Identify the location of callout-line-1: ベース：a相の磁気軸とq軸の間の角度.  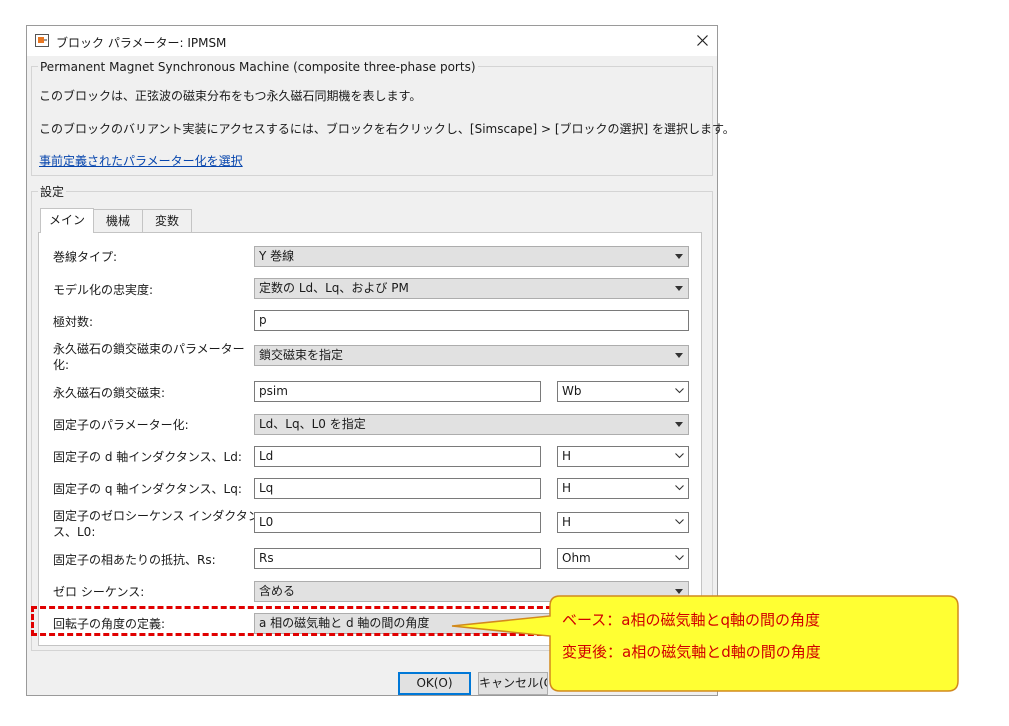
(691, 620).